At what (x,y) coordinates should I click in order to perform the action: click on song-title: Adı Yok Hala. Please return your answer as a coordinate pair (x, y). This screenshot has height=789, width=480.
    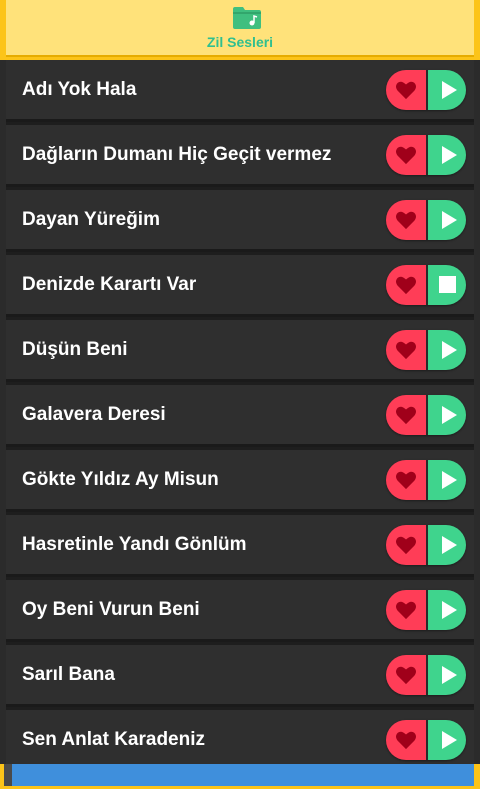
    Looking at the image, I should click on (79, 89).